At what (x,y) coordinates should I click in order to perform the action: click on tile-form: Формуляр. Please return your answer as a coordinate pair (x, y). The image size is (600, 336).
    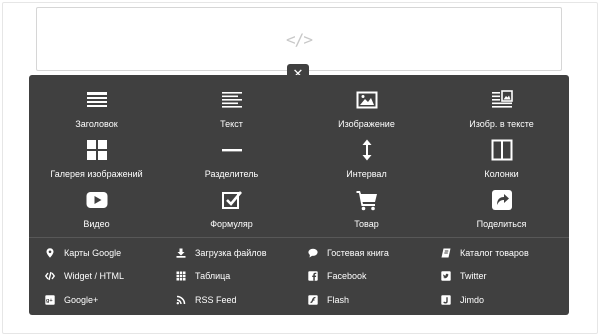
    Looking at the image, I should click on (231, 210).